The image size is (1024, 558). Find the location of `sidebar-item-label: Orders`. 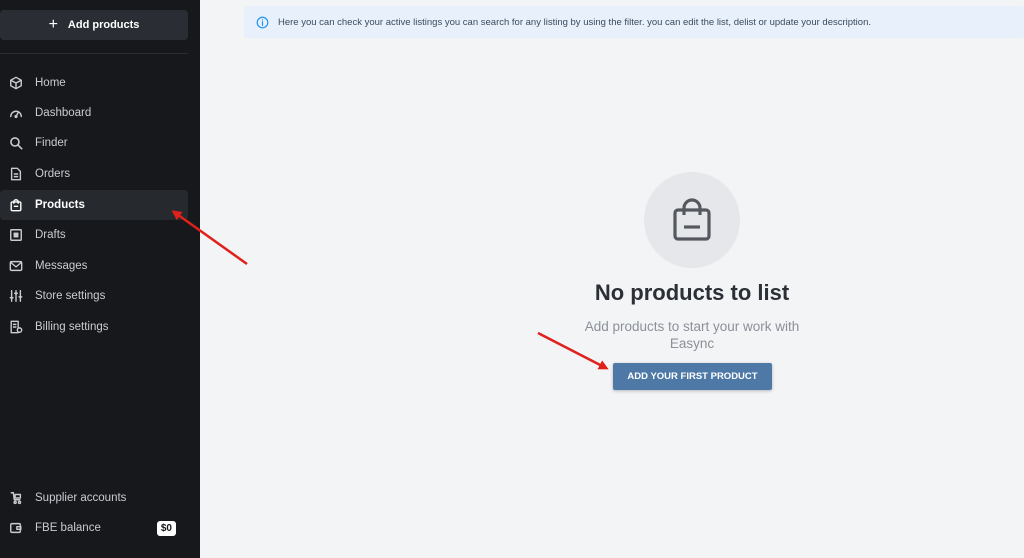

sidebar-item-label: Orders is located at coordinates (53, 174).